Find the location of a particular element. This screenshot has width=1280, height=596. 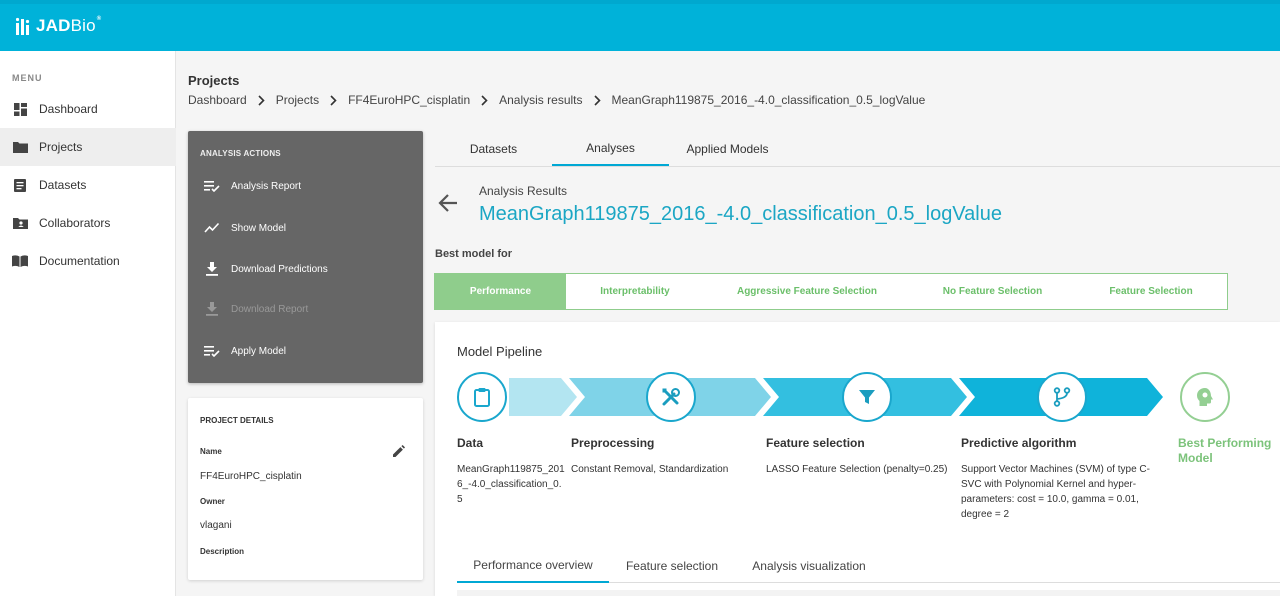

collaborators-icon is located at coordinates (20, 223).